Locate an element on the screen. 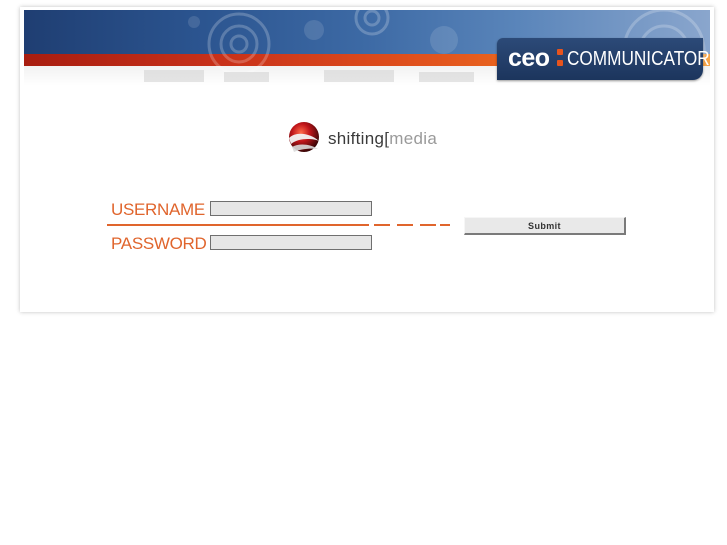  globe-swirl-icon is located at coordinates (304, 137).